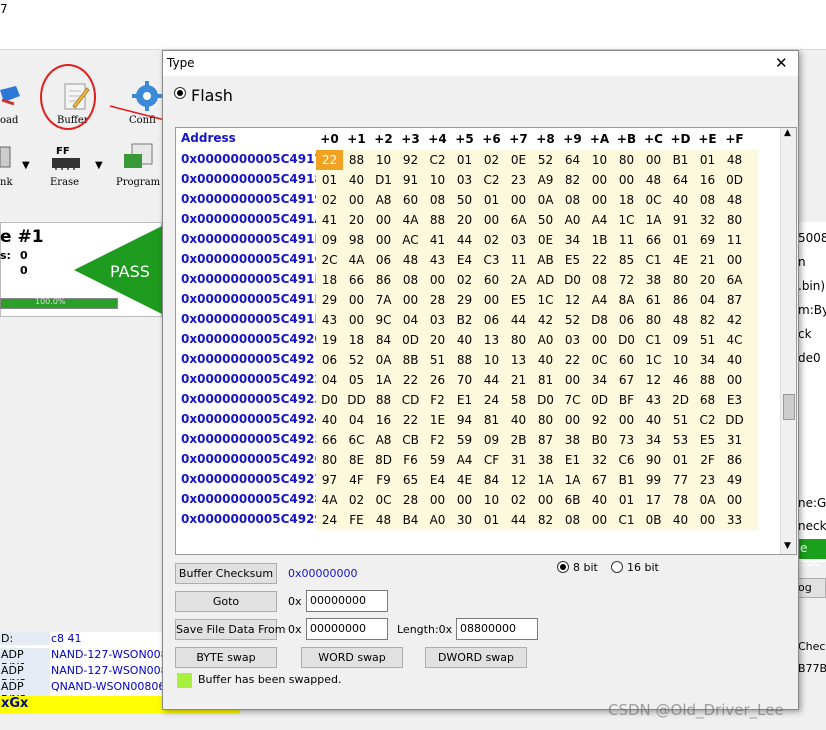  What do you see at coordinates (626, 460) in the screenshot?
I see `byte-cell: C6` at bounding box center [626, 460].